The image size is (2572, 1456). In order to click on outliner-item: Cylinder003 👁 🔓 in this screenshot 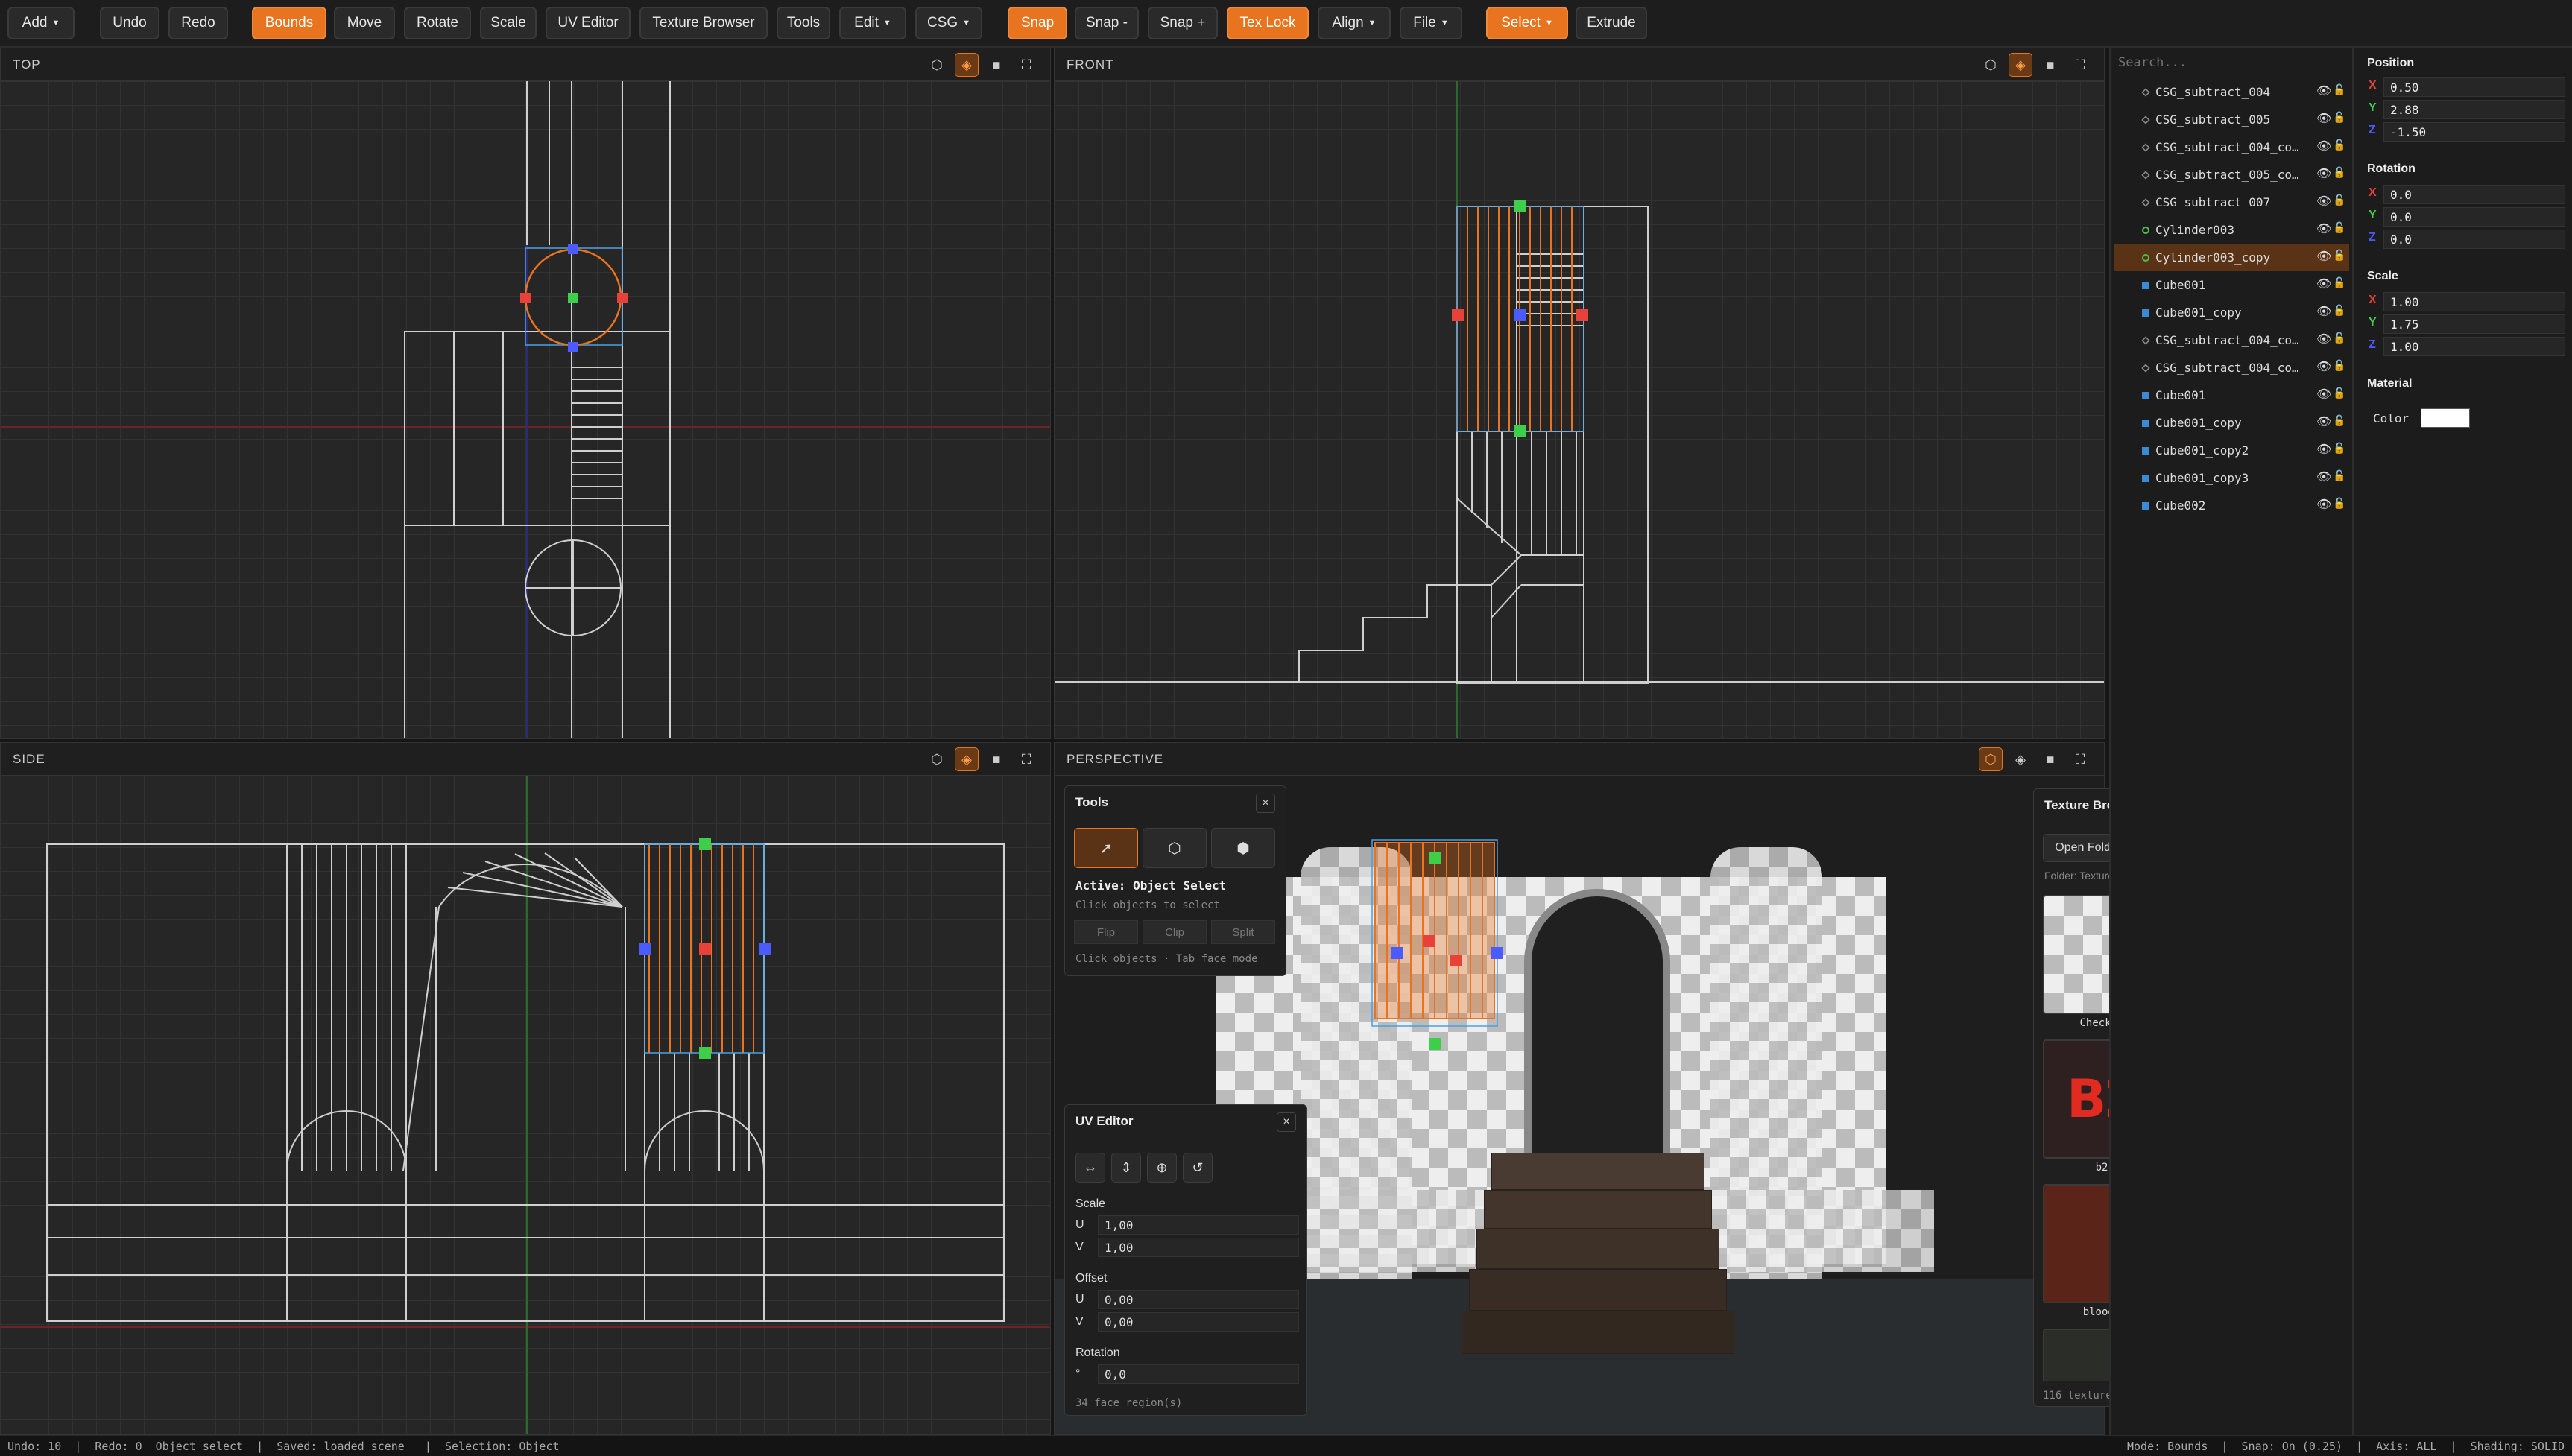, I will do `click(2231, 230)`.